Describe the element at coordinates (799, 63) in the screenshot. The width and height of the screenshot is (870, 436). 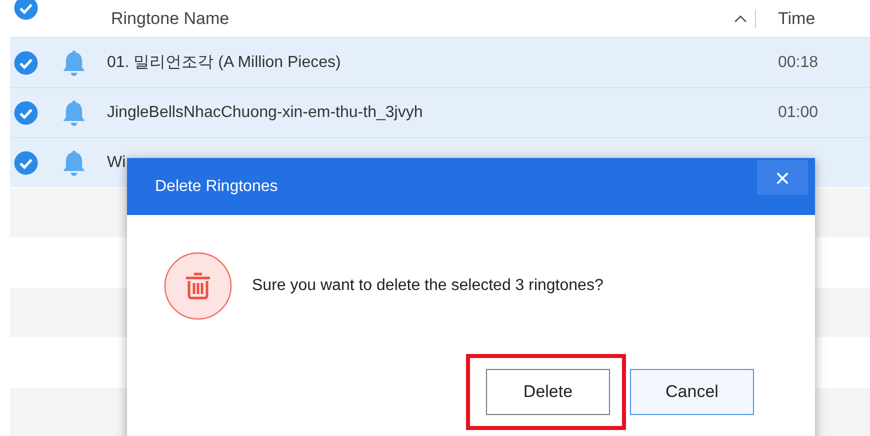
I see `ringtone-time: 00:18` at that location.